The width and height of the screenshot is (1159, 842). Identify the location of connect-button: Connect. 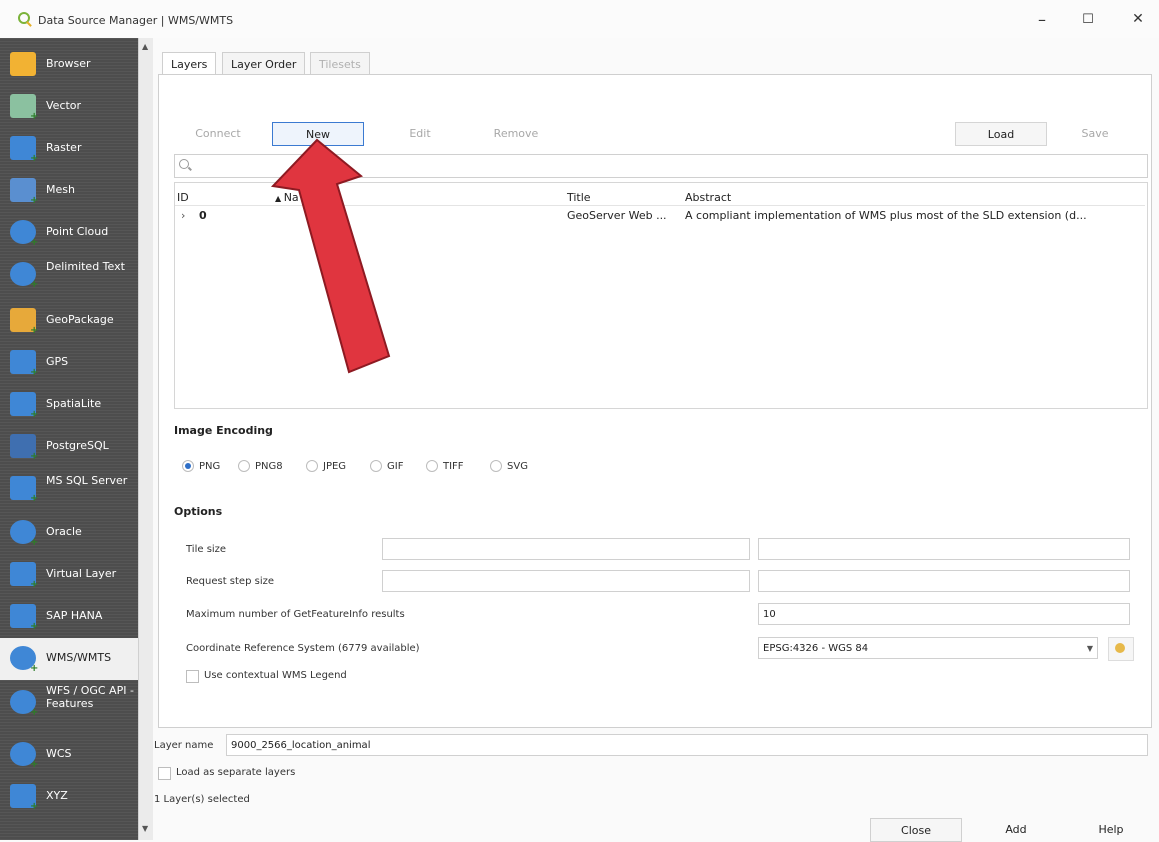
(218, 133).